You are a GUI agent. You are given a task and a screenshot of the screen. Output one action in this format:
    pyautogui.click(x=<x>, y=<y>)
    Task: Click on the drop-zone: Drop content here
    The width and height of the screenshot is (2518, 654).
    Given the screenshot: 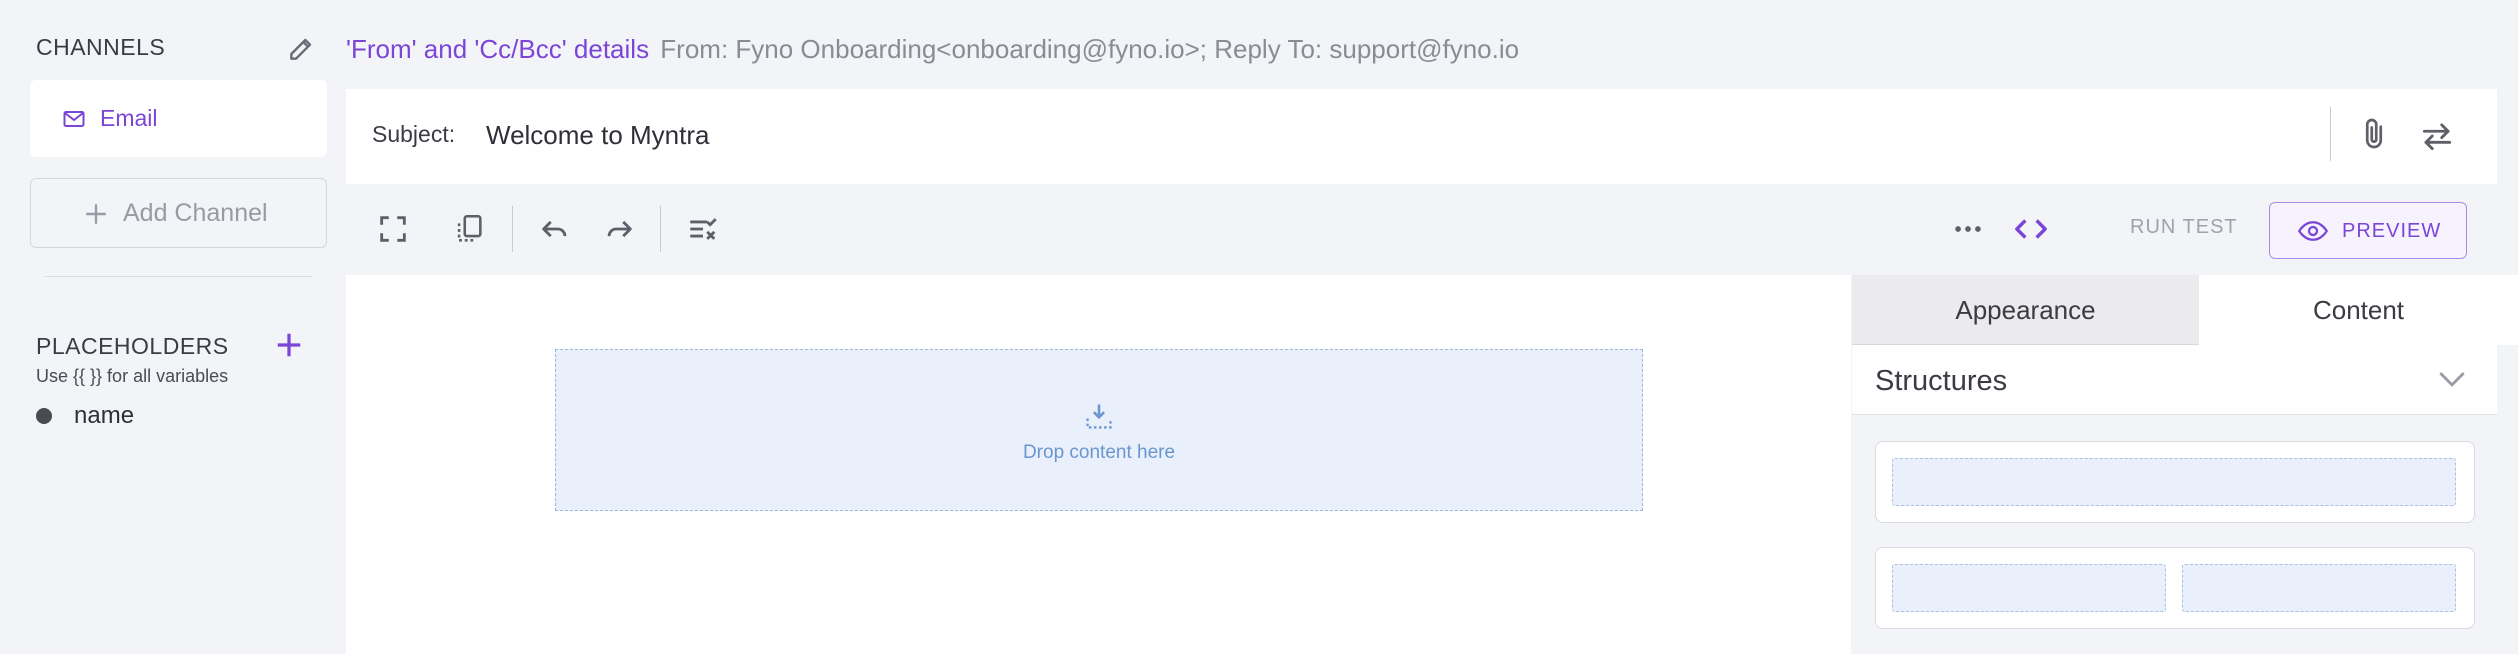 What is the action you would take?
    pyautogui.click(x=1099, y=430)
    